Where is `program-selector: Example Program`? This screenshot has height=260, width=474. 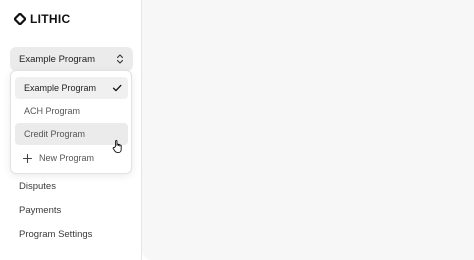 program-selector: Example Program is located at coordinates (71, 59).